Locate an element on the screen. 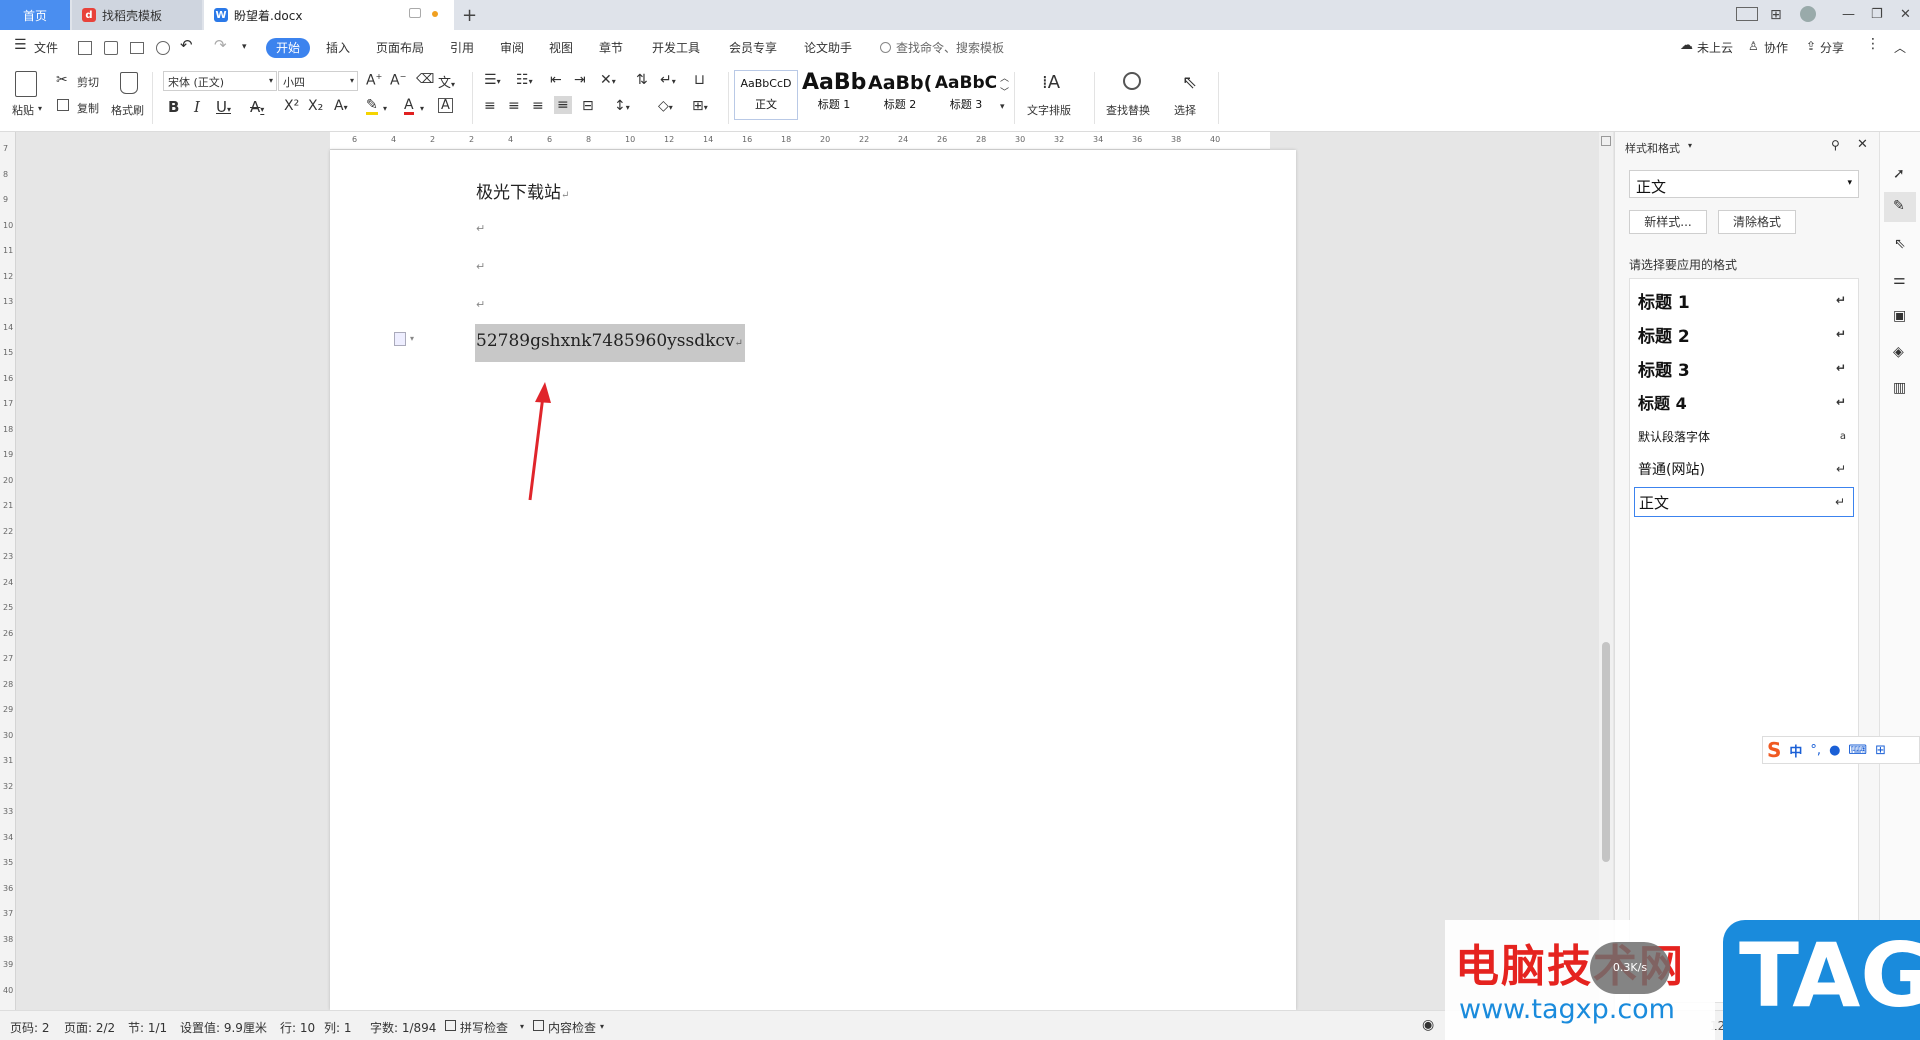  show-marks-icon: ↵▾ is located at coordinates (668, 80).